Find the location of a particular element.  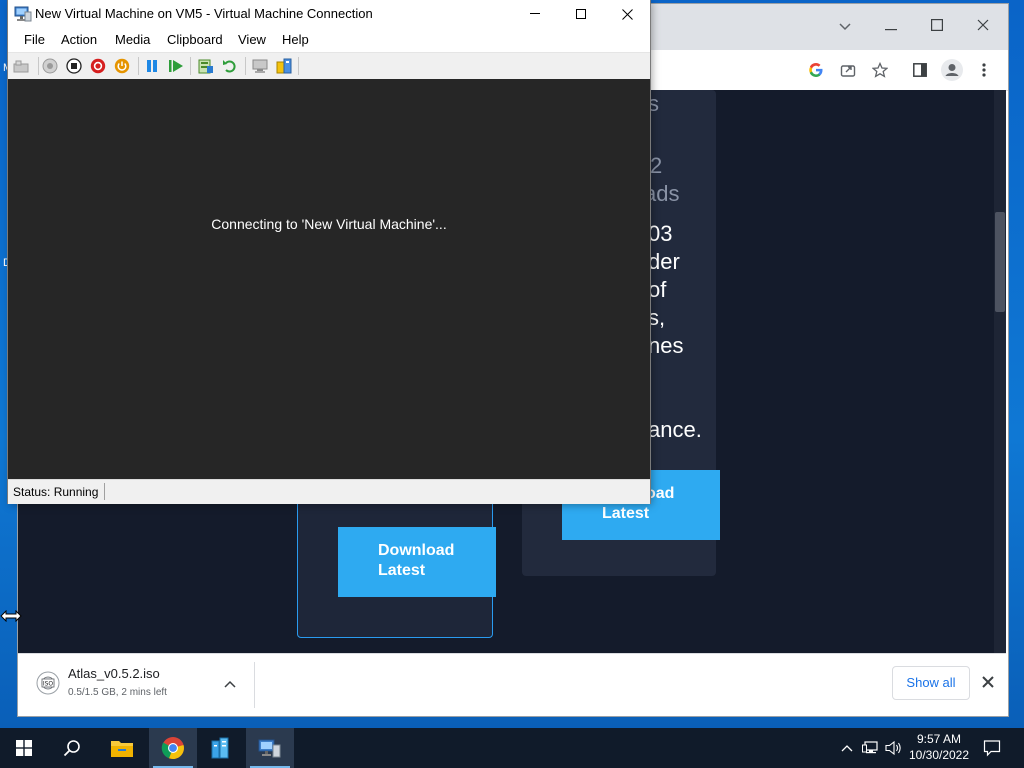

card-text: s, is located at coordinates (657, 317).